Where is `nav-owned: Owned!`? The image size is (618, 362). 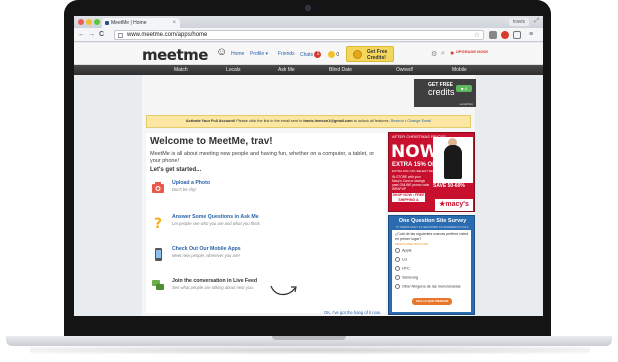 nav-owned: Owned! is located at coordinates (404, 70).